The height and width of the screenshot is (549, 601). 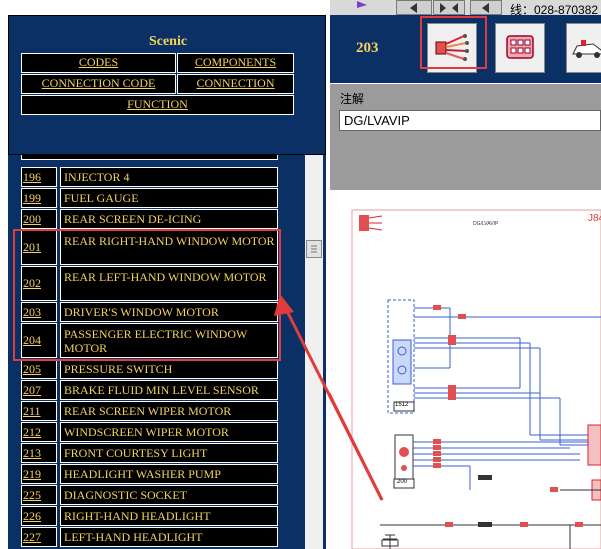 I want to click on list-item-label: INJECTOR 4, so click(x=169, y=177).